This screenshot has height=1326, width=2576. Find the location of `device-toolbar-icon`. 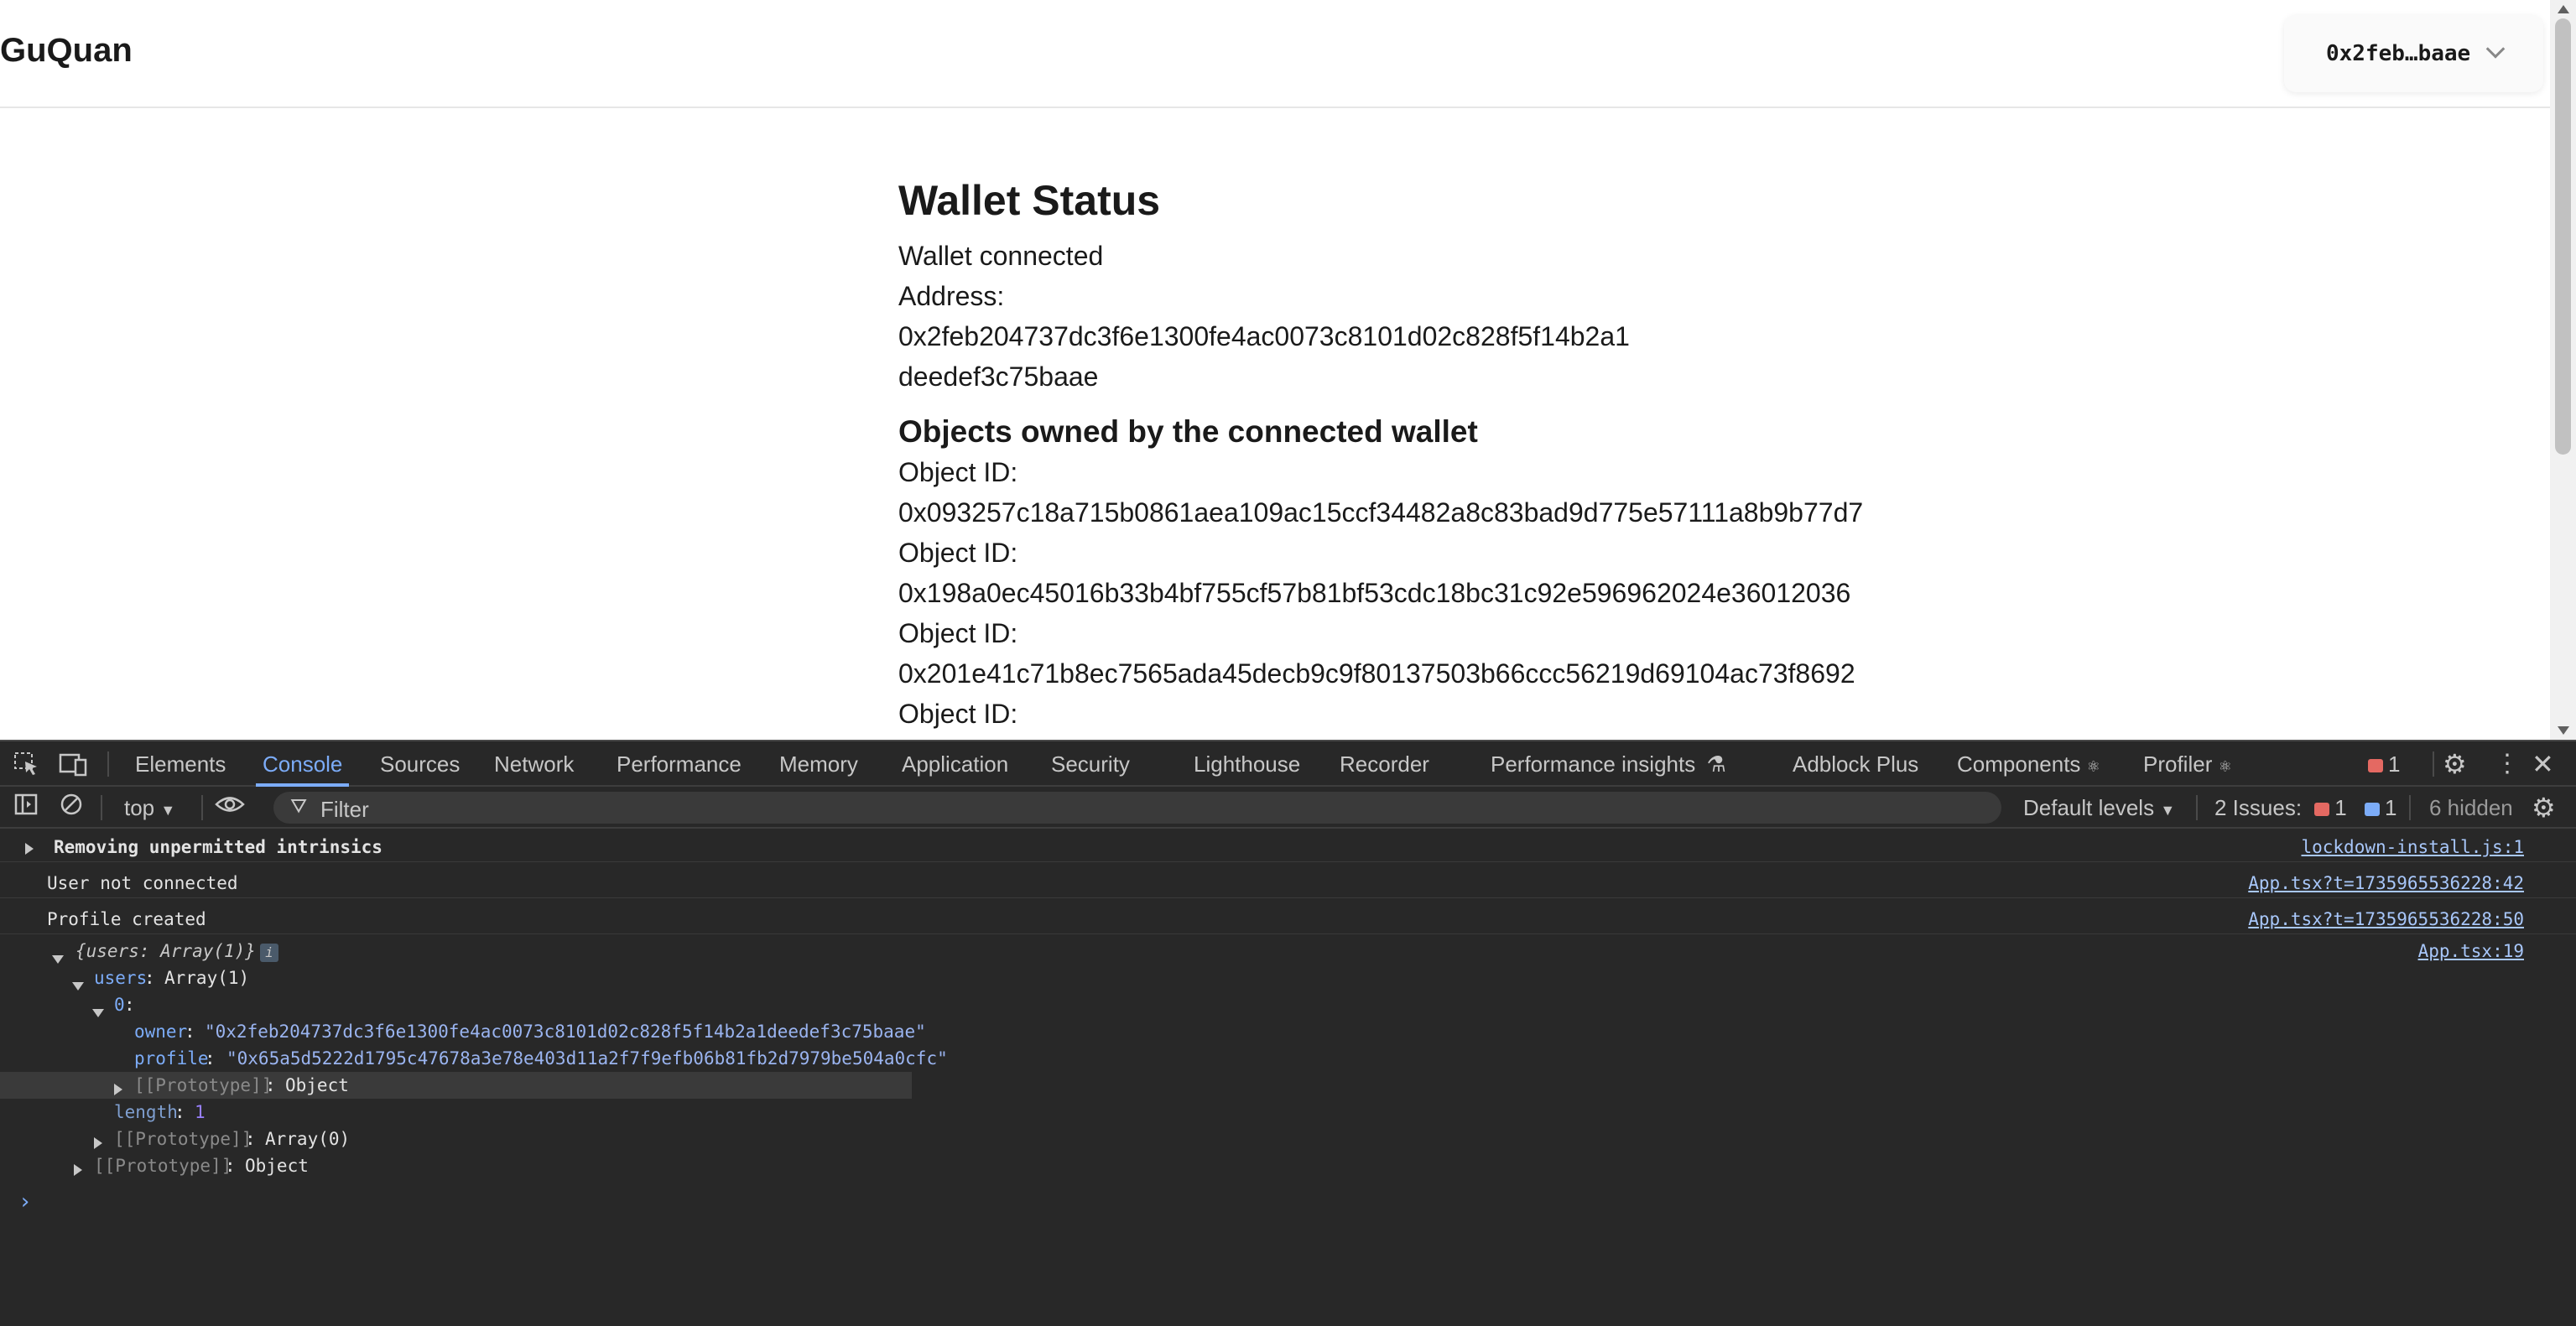

device-toolbar-icon is located at coordinates (73, 767).